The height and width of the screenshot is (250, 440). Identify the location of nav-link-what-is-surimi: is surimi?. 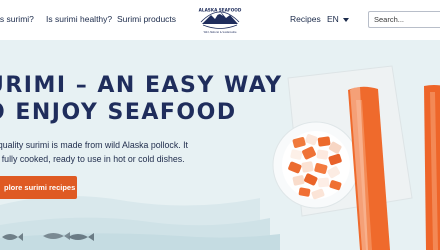
(17, 19).